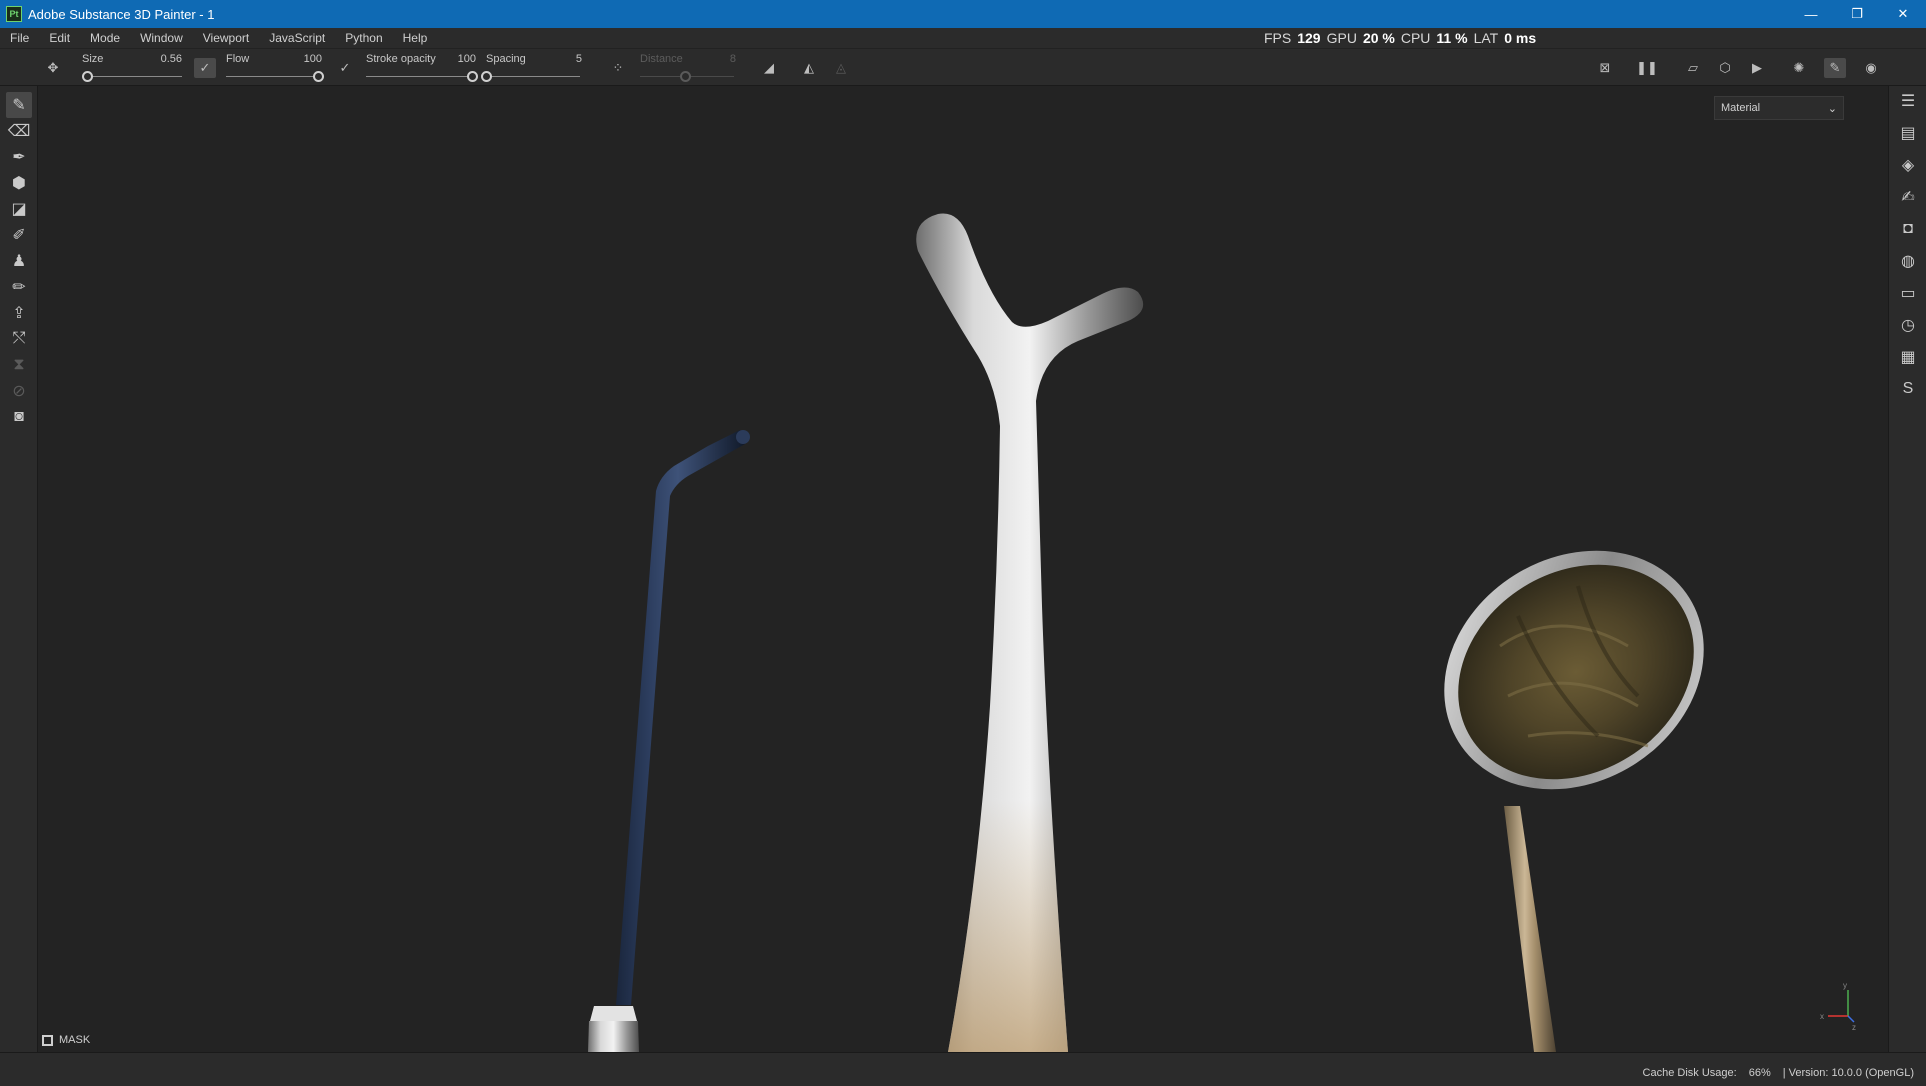 The width and height of the screenshot is (1926, 1086). What do you see at coordinates (1486, 38) in the screenshot?
I see `lat-label: LAT` at bounding box center [1486, 38].